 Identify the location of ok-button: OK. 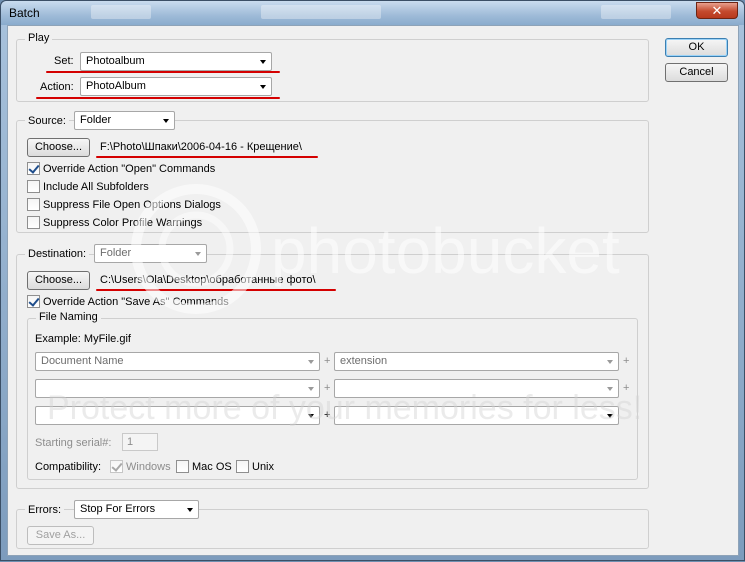
(696, 47).